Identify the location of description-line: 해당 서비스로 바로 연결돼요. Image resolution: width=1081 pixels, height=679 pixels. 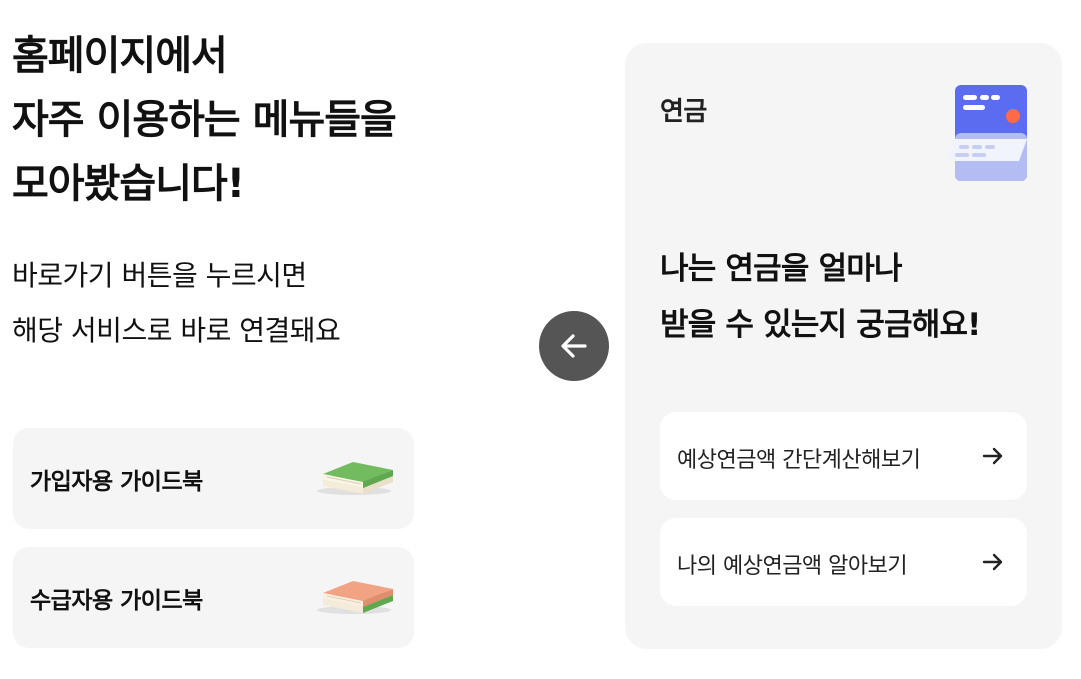
(176, 330).